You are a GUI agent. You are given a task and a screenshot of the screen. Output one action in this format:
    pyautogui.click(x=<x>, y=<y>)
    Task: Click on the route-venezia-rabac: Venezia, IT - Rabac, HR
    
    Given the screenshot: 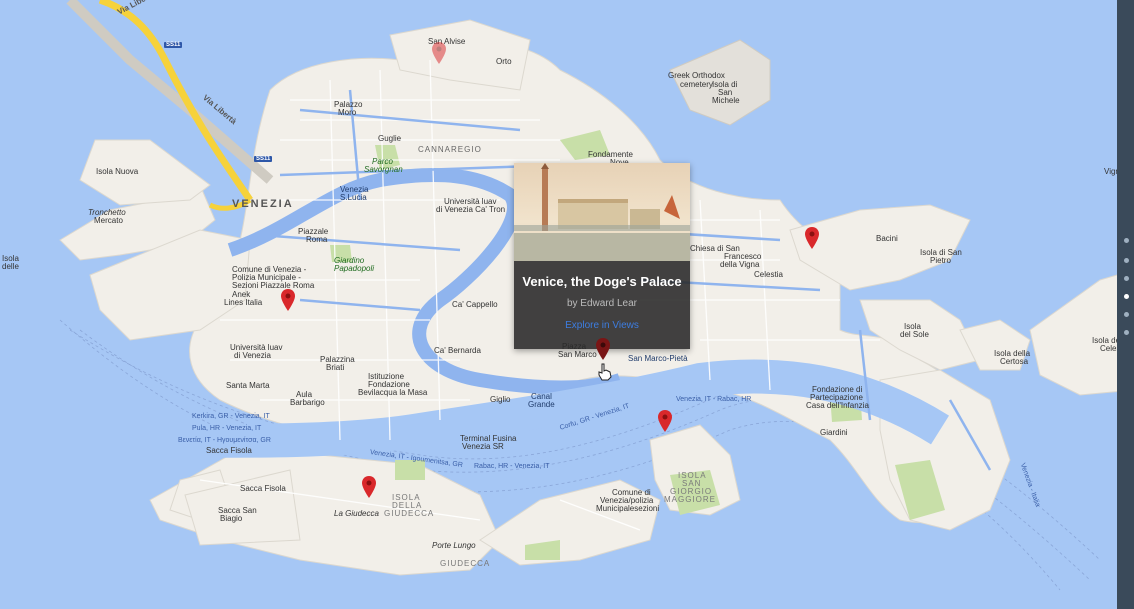 What is the action you would take?
    pyautogui.click(x=714, y=399)
    